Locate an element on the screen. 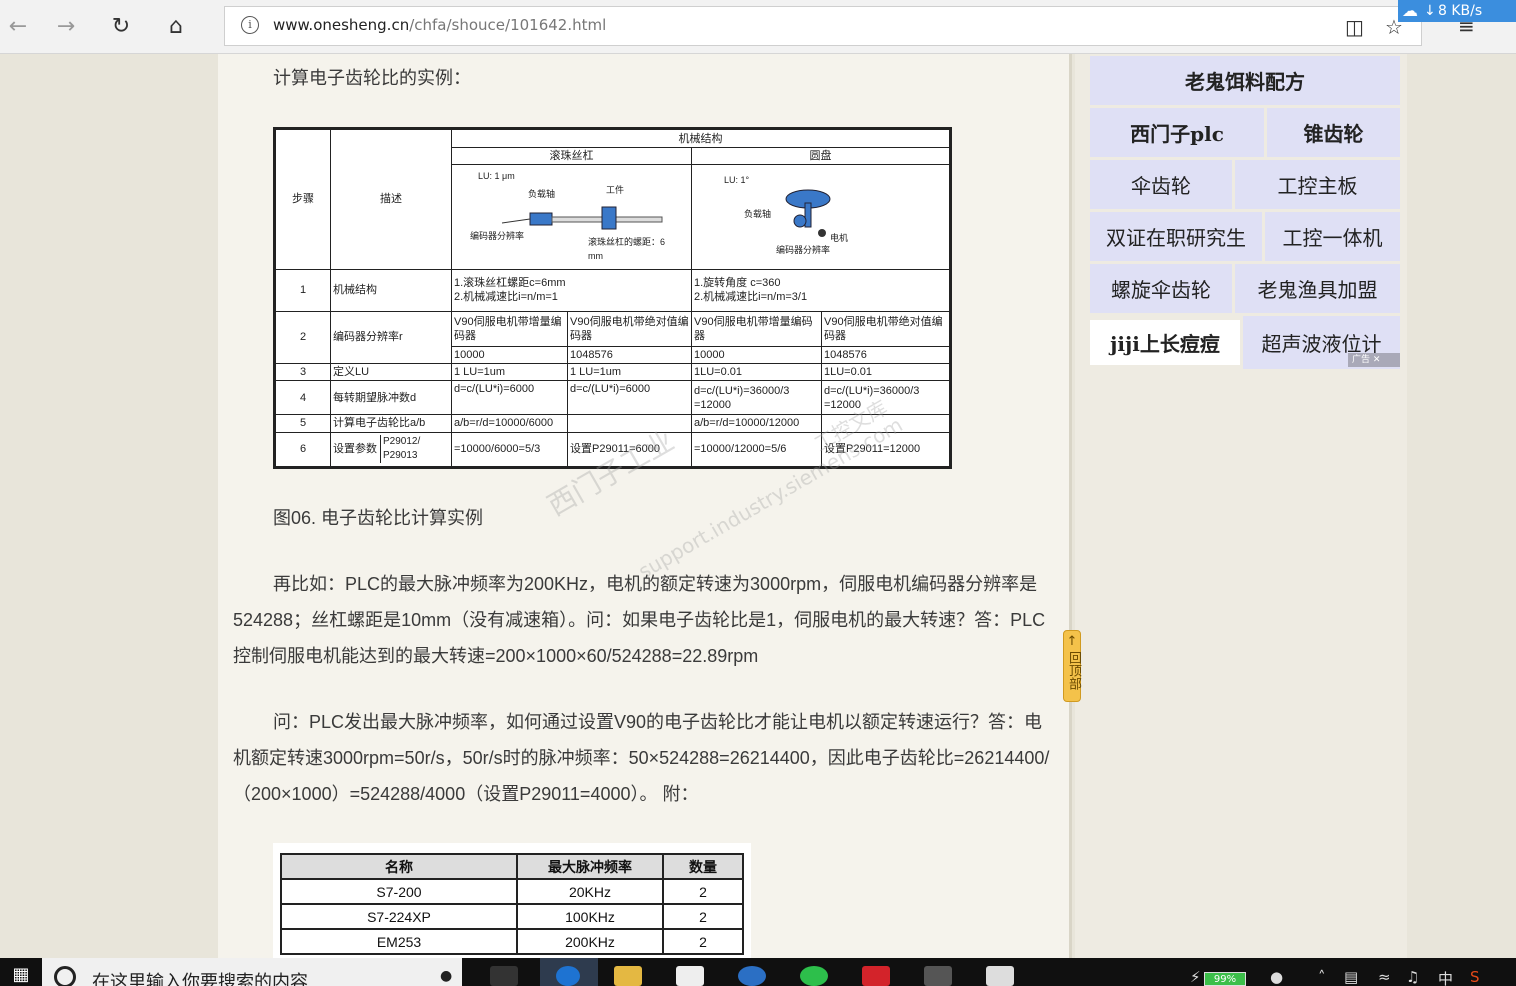  ad-link-6: 工控一体机 is located at coordinates (1332, 236).